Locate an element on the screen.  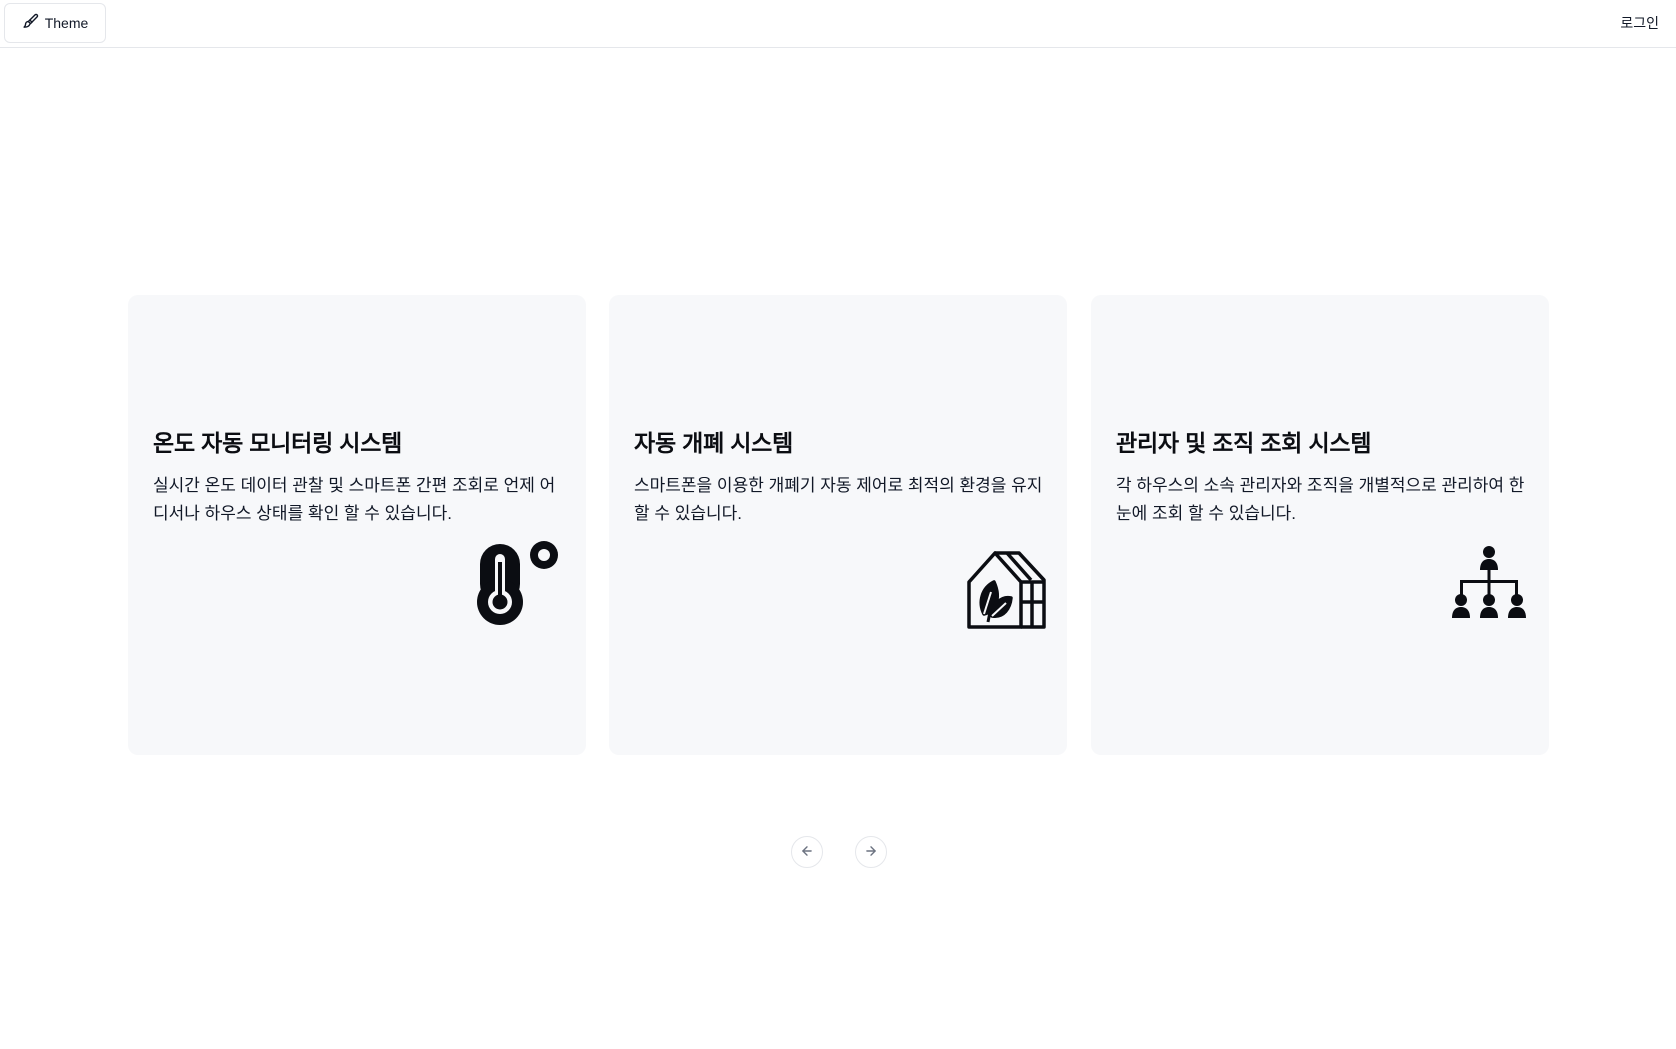
carousel-next-button is located at coordinates (871, 852).